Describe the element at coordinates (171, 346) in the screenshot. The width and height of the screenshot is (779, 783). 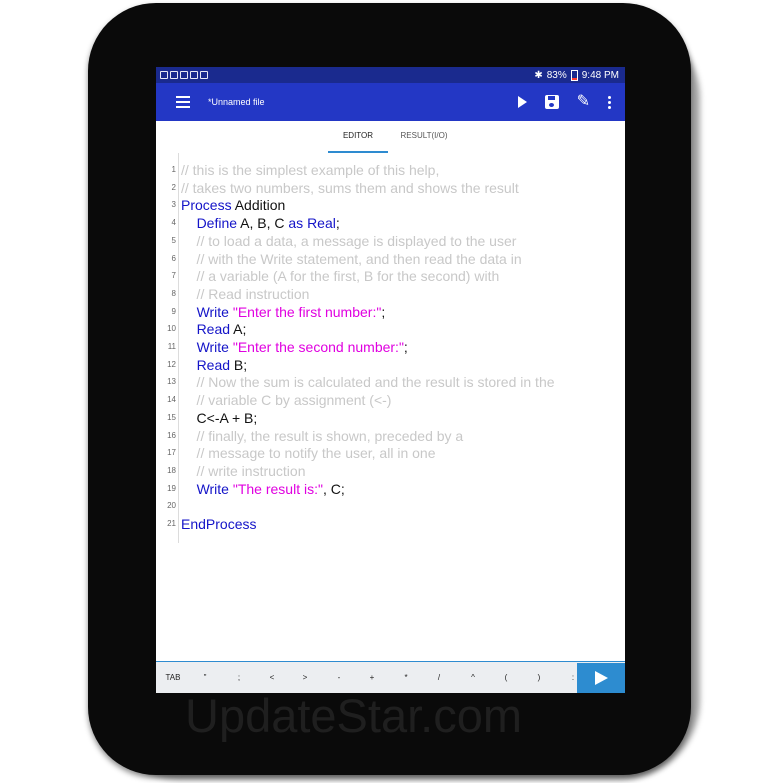
I see `line-number: 11` at that location.